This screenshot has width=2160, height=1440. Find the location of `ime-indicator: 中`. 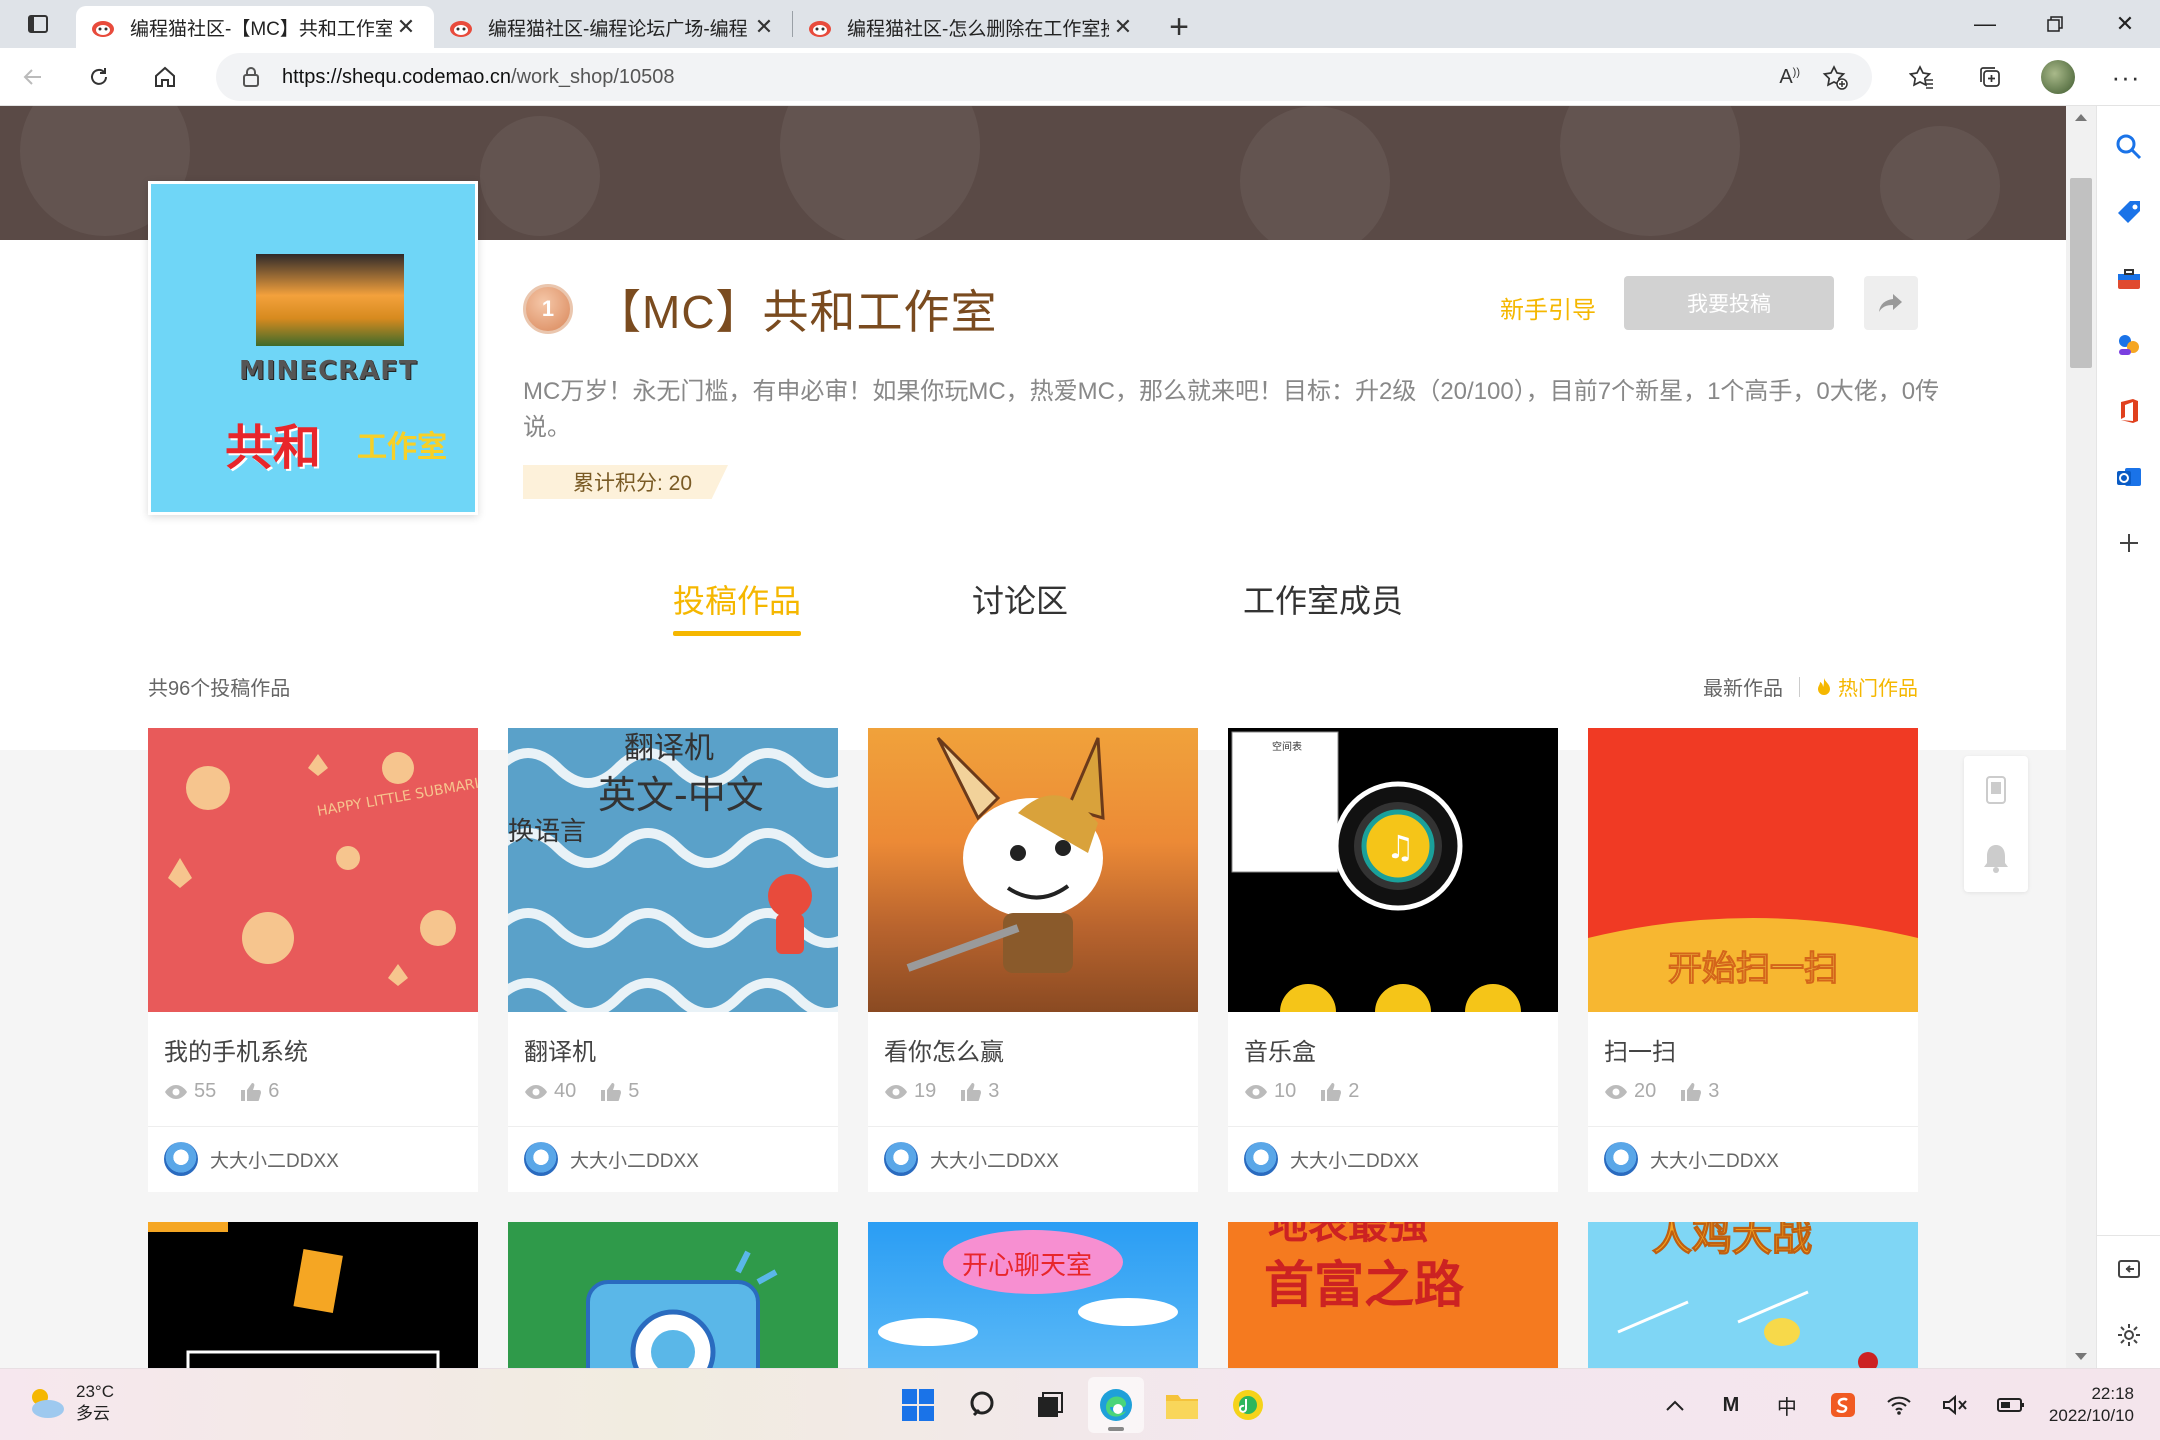

ime-indicator: 中 is located at coordinates (1787, 1404).